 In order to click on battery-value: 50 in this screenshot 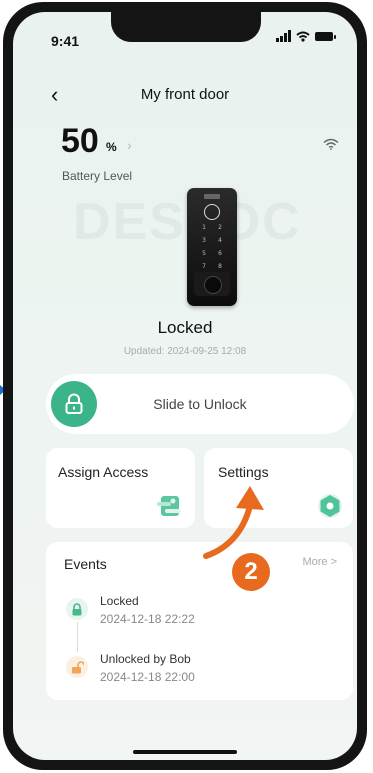, I will do `click(80, 141)`.